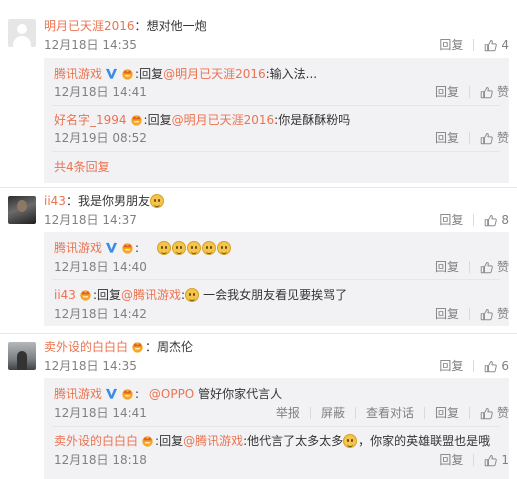  What do you see at coordinates (333, 413) in the screenshot?
I see `block-button: 屏蔽` at bounding box center [333, 413].